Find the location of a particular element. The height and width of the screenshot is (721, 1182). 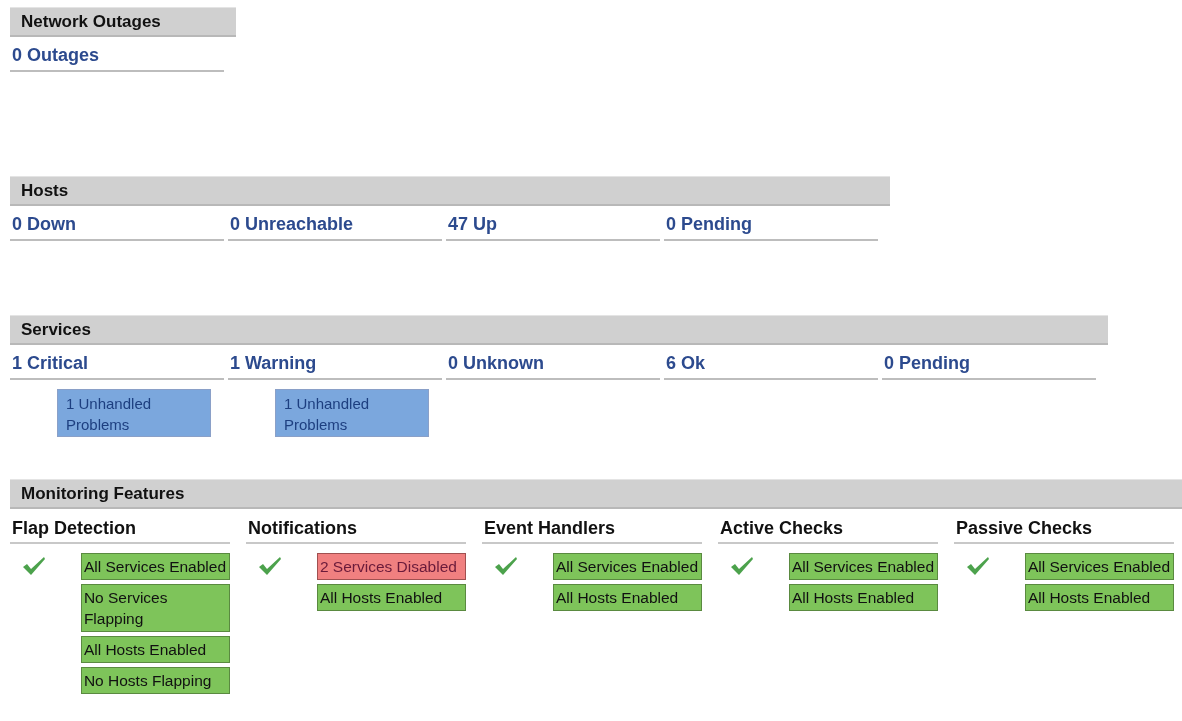

status-badge: No Hosts Flapping is located at coordinates (155, 680).